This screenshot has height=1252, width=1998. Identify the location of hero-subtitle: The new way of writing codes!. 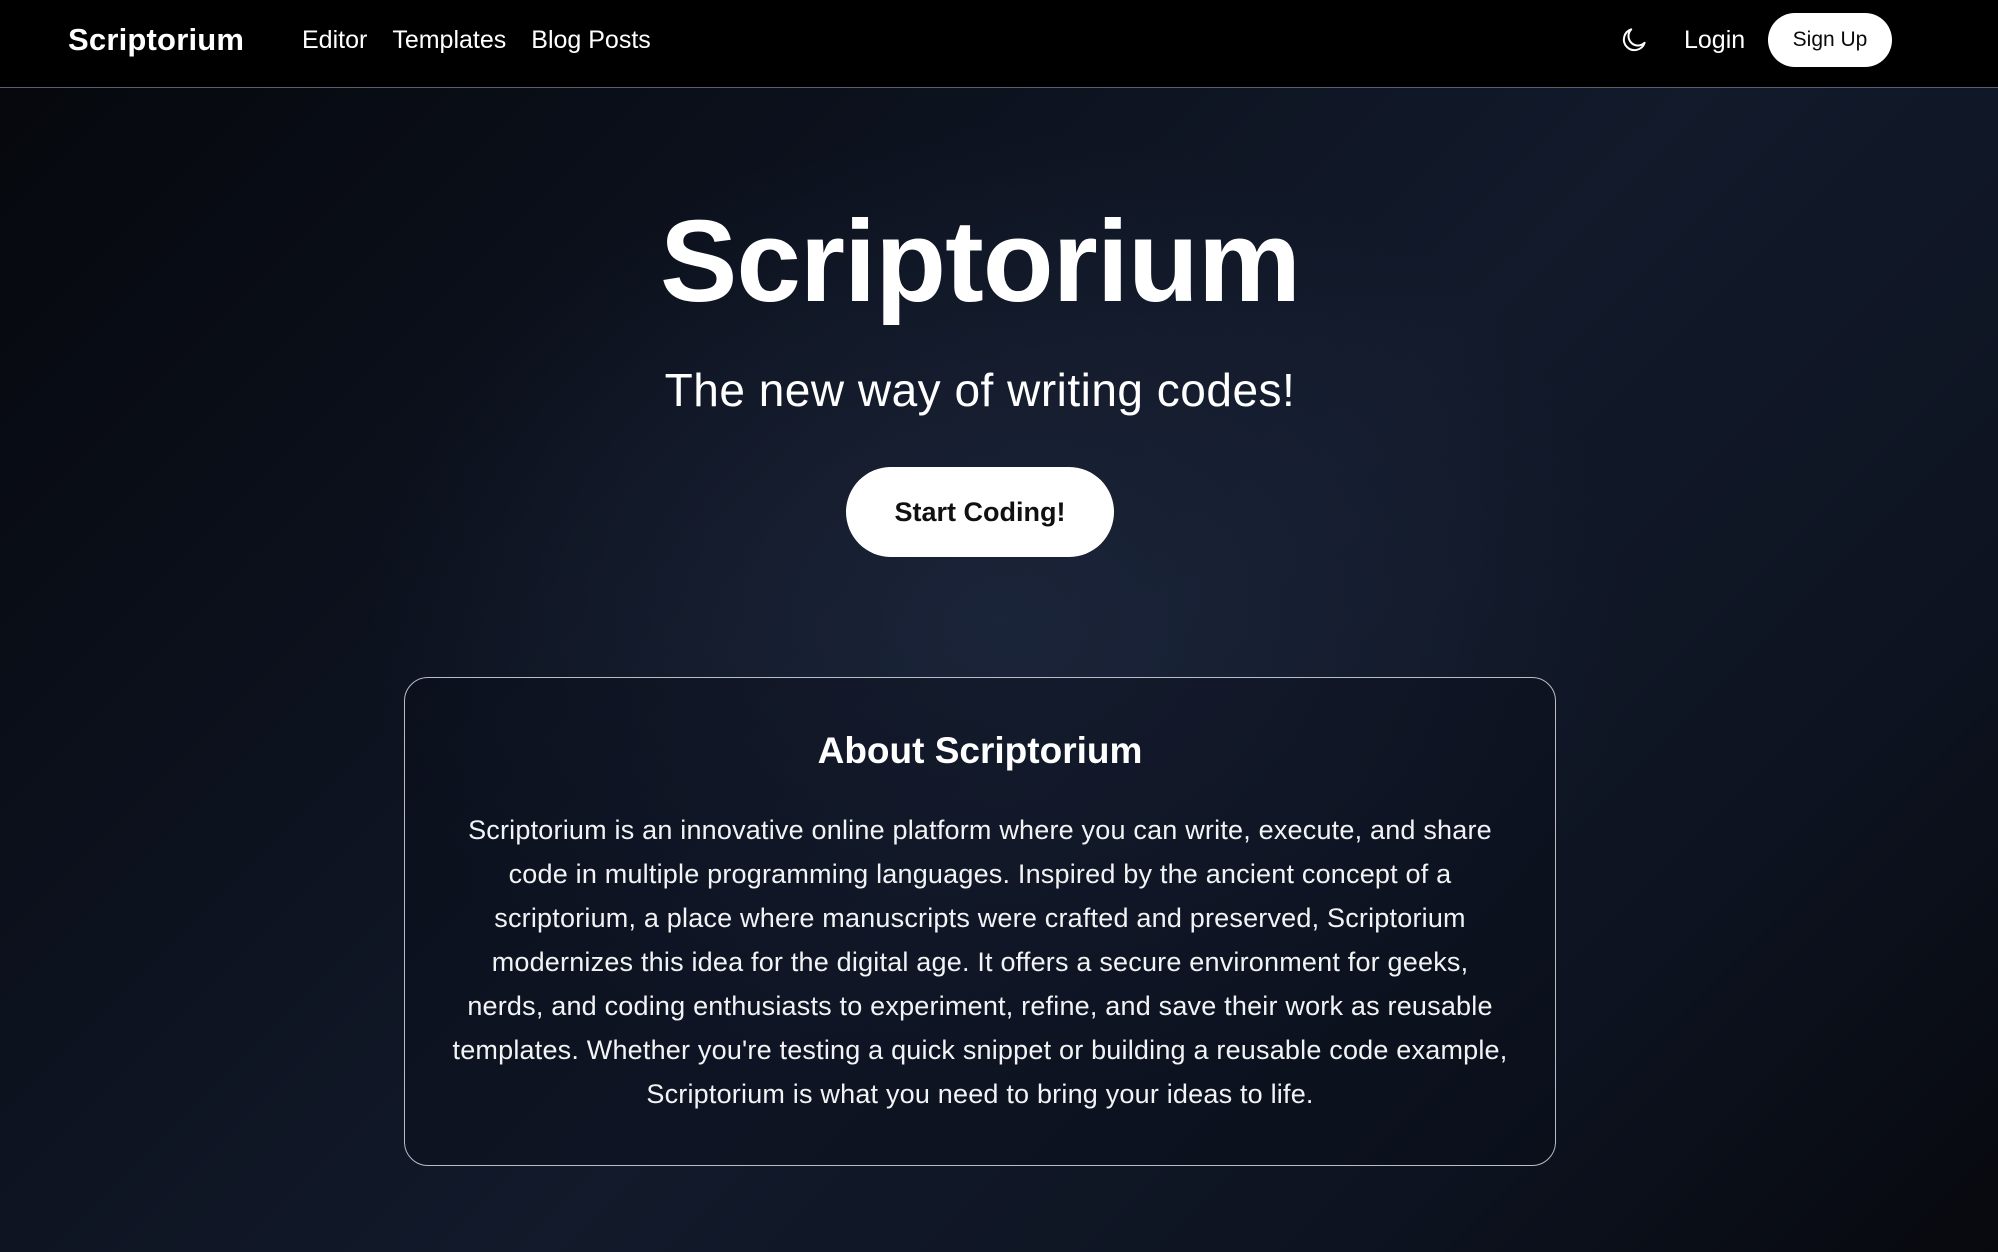
(980, 390).